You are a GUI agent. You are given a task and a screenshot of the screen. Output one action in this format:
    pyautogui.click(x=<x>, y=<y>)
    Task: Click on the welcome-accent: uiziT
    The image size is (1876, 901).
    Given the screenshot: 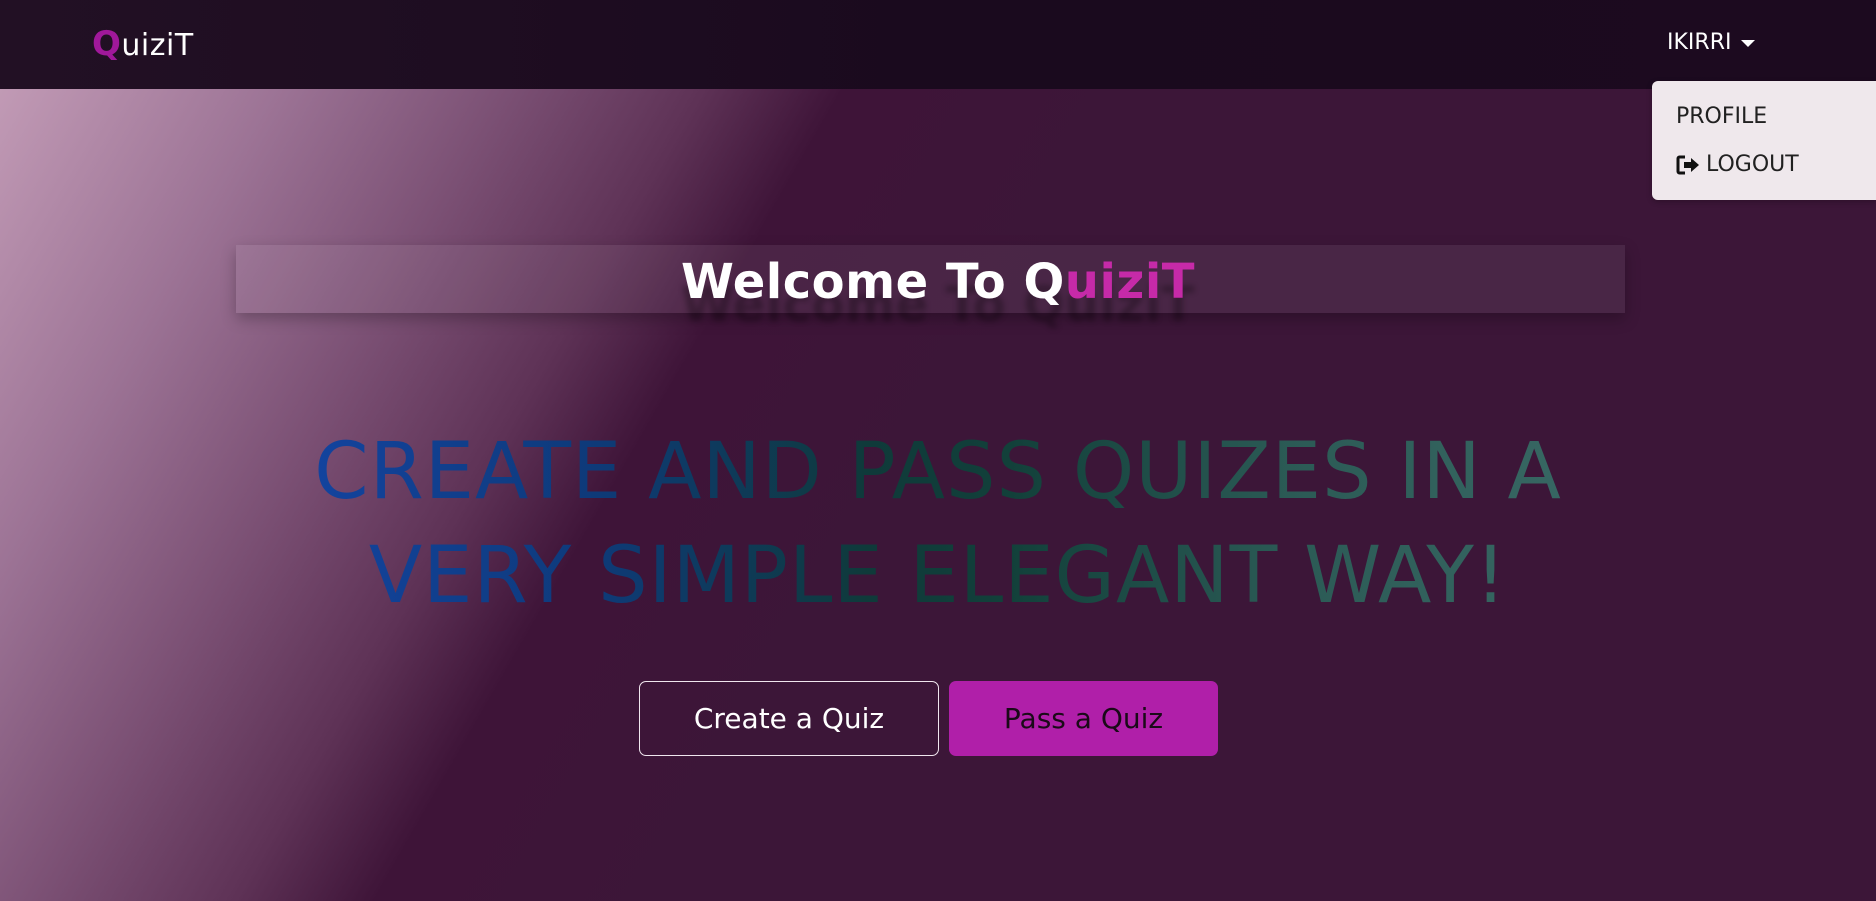 What is the action you would take?
    pyautogui.click(x=1130, y=282)
    